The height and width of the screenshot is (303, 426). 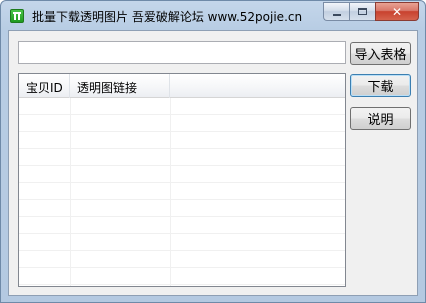 What do you see at coordinates (44, 86) in the screenshot?
I see `column-header-item-id: 宝贝ID` at bounding box center [44, 86].